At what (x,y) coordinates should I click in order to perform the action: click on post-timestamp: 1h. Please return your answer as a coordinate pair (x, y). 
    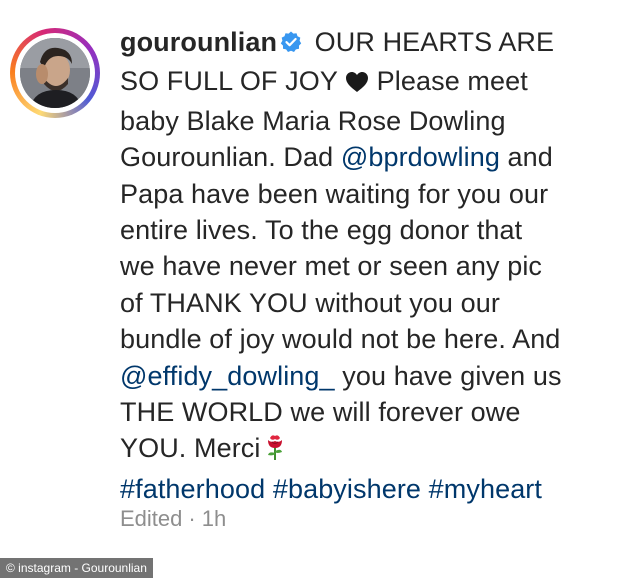
    Looking at the image, I should click on (214, 518).